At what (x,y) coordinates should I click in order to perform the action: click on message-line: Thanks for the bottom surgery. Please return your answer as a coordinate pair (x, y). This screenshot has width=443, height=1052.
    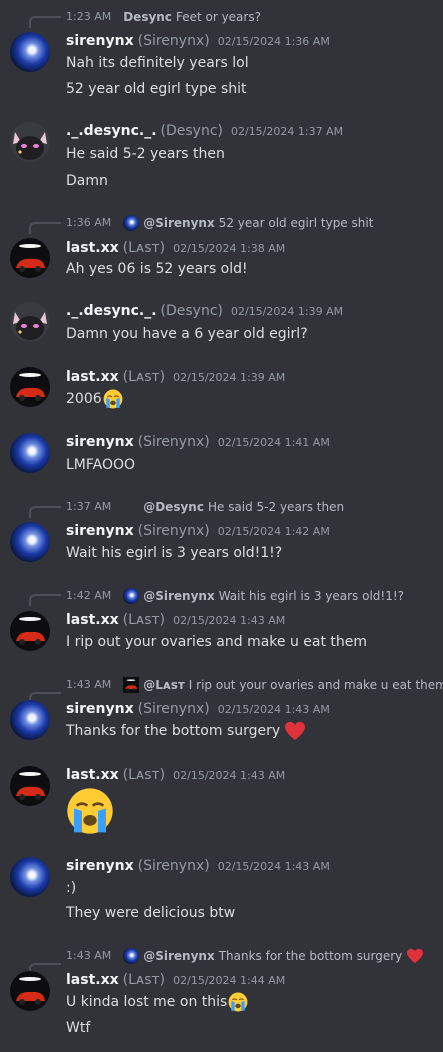
    Looking at the image, I should click on (186, 731).